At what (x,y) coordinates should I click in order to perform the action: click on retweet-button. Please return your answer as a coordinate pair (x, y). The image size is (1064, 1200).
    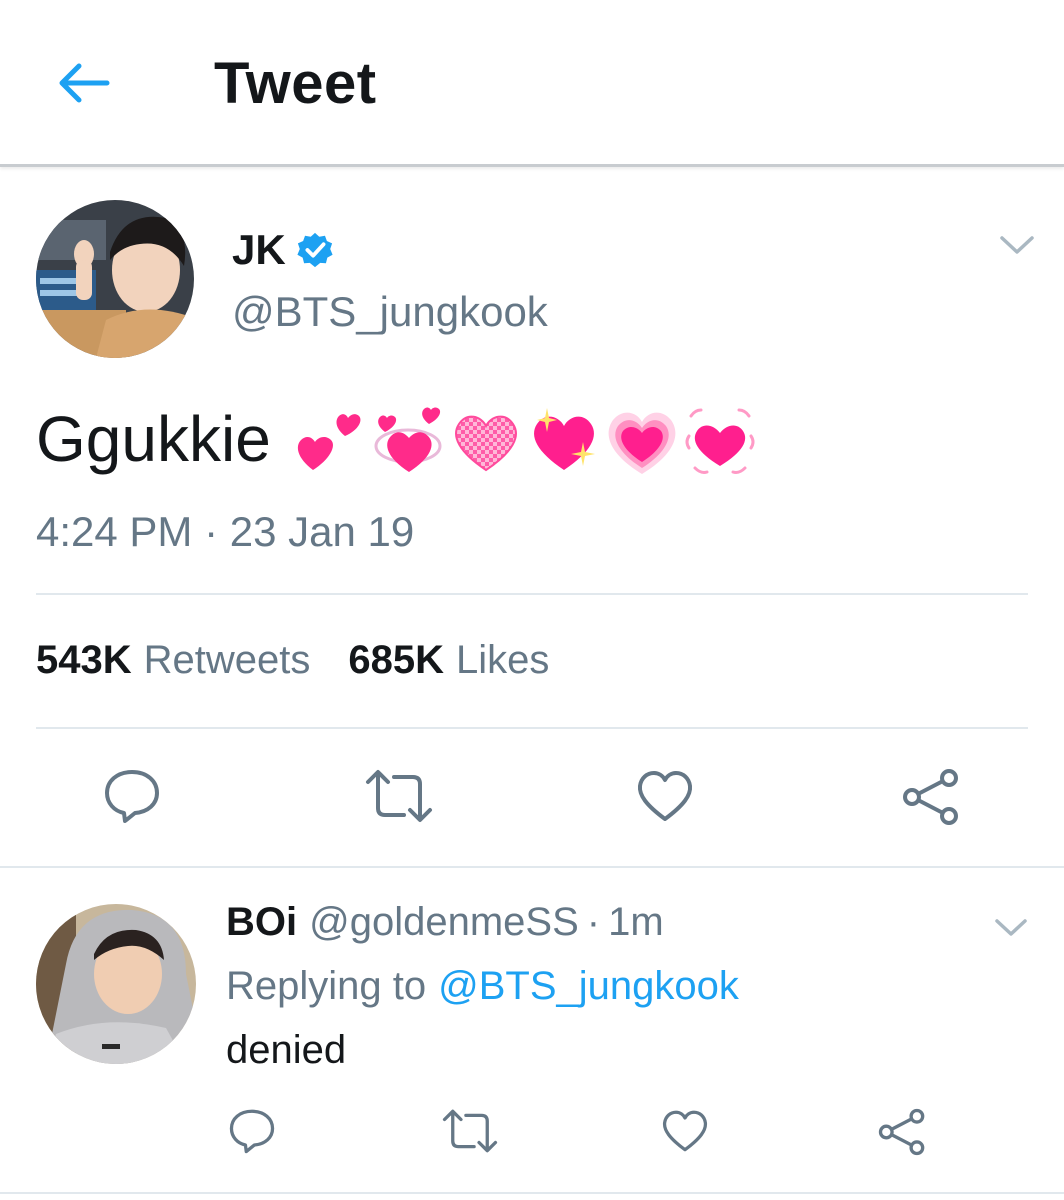
    Looking at the image, I should click on (399, 796).